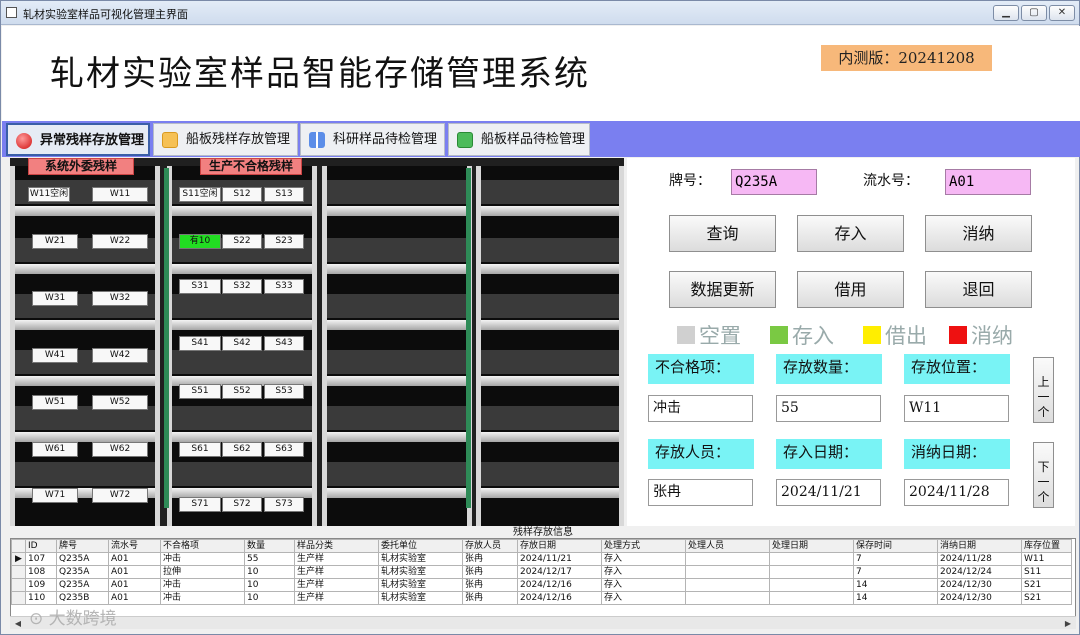 This screenshot has height=635, width=1080. What do you see at coordinates (55, 402) in the screenshot?
I see `shelf-slot-col1-8: W51` at bounding box center [55, 402].